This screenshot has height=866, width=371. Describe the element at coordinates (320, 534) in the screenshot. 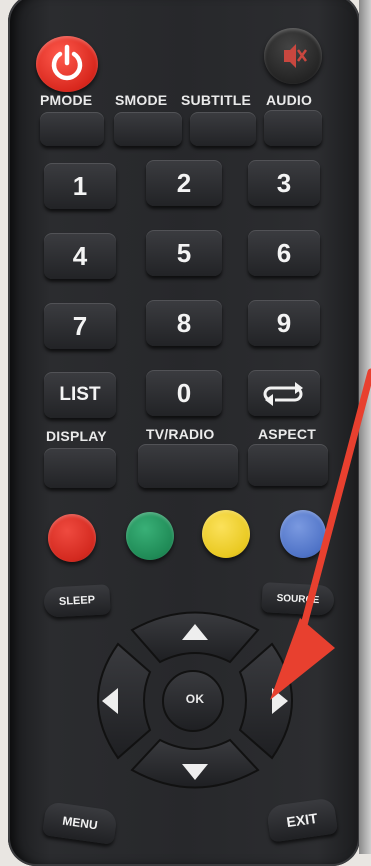

I see `annotation-arrow` at that location.